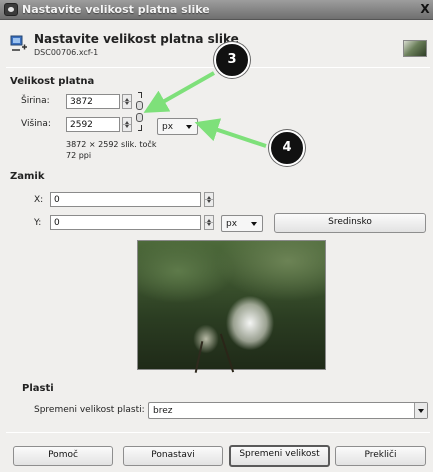 Image resolution: width=433 pixels, height=472 pixels. Describe the element at coordinates (179, 92) in the screenshot. I see `callout-3-arrow` at that location.